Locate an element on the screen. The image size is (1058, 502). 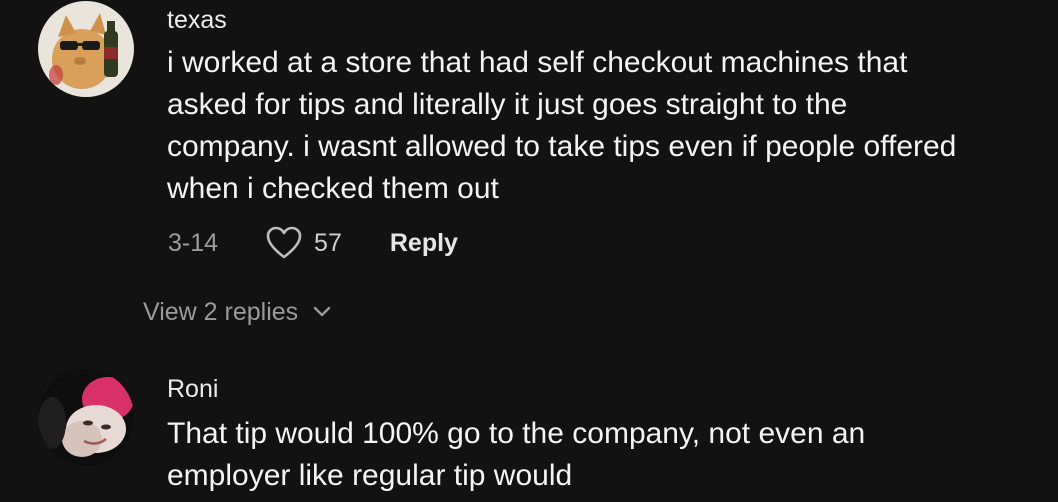
like-count: 57 is located at coordinates (328, 242).